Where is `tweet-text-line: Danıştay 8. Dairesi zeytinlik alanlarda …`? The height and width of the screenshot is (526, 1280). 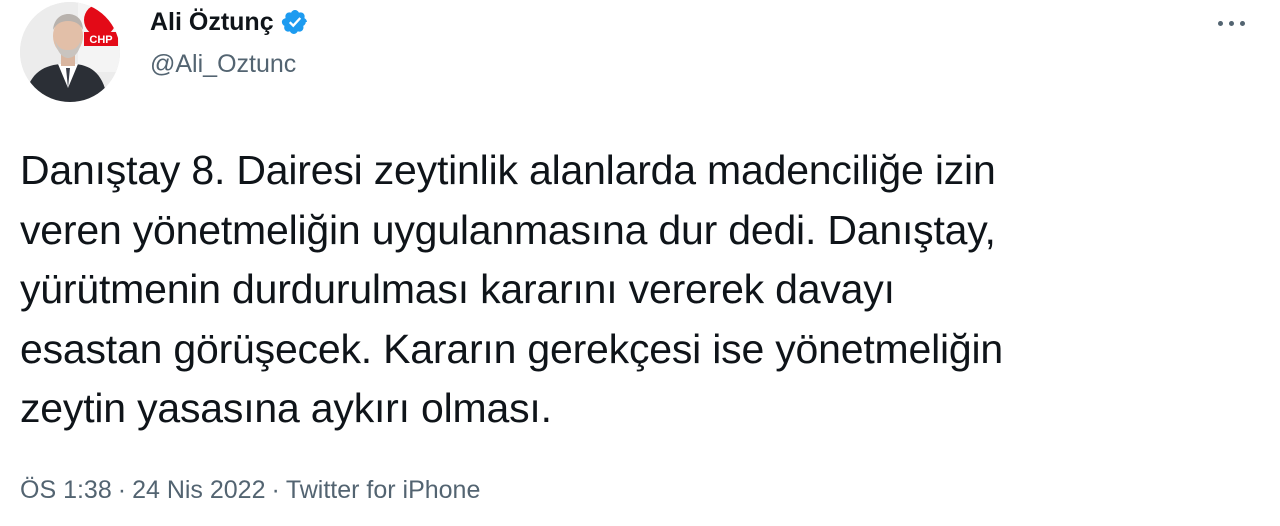
tweet-text-line: Danıştay 8. Dairesi zeytinlik alanlarda … is located at coordinates (508, 170).